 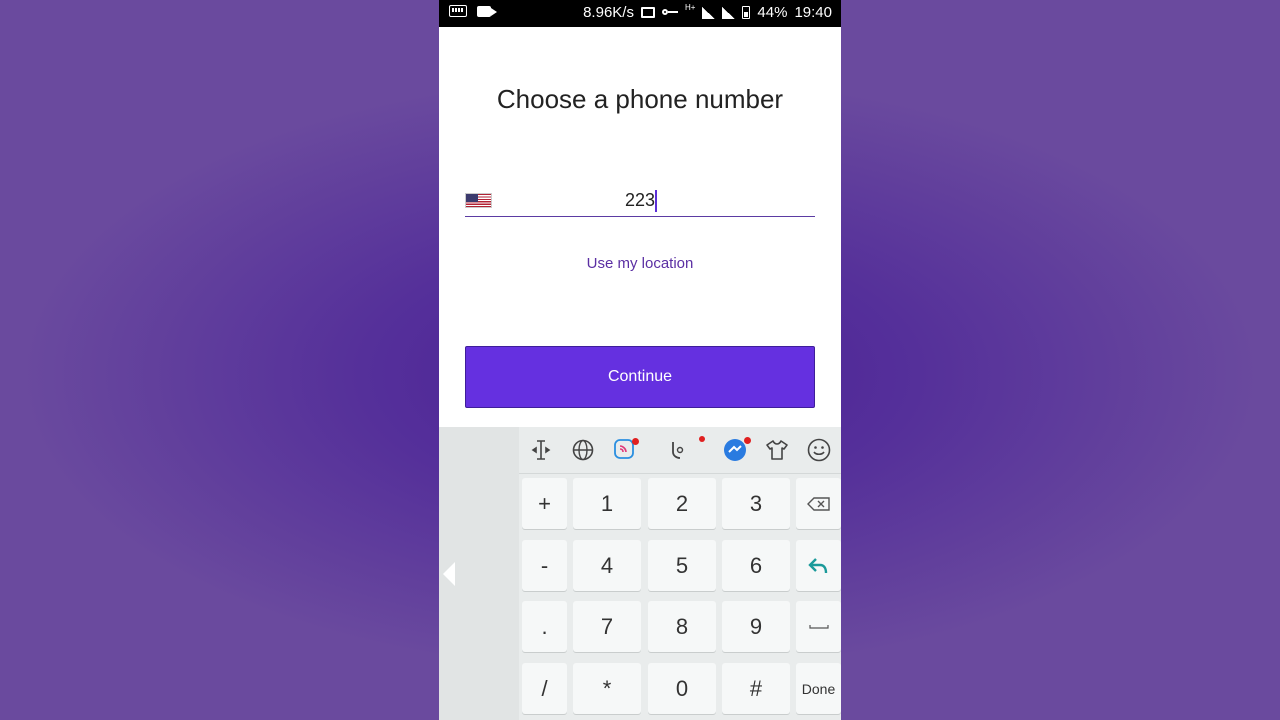 What do you see at coordinates (777, 450) in the screenshot?
I see `theme-shirt-icon` at bounding box center [777, 450].